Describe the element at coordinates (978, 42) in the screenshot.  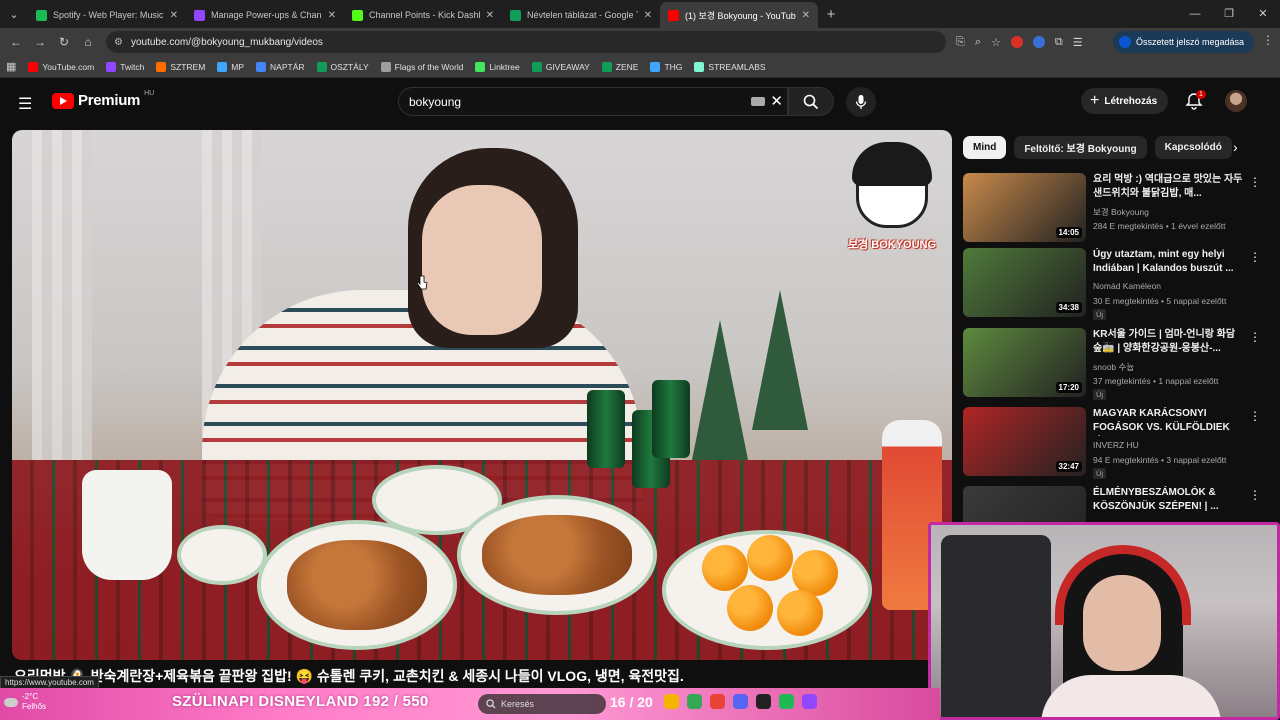
I see `zoom-icon: ⌕` at that location.